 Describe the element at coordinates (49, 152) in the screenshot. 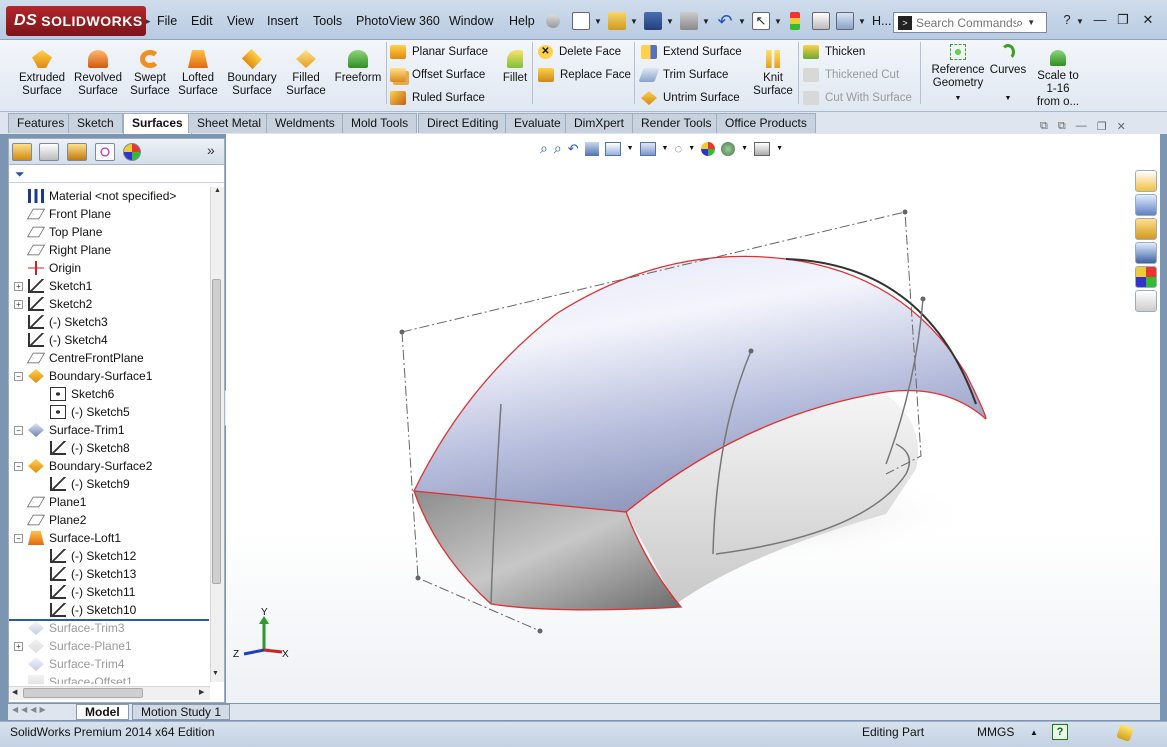

I see `property-manager-tab-icon` at that location.